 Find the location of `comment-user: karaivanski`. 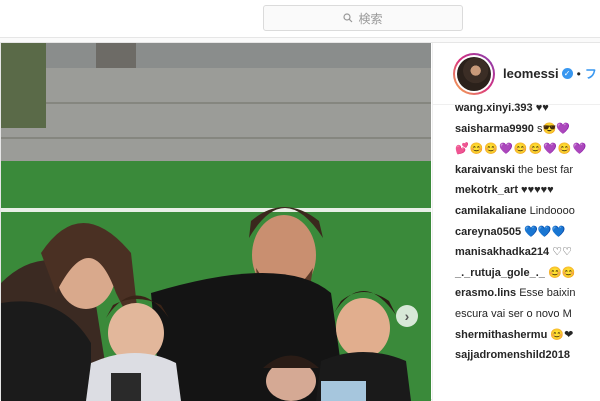

comment-user: karaivanski is located at coordinates (485, 170).